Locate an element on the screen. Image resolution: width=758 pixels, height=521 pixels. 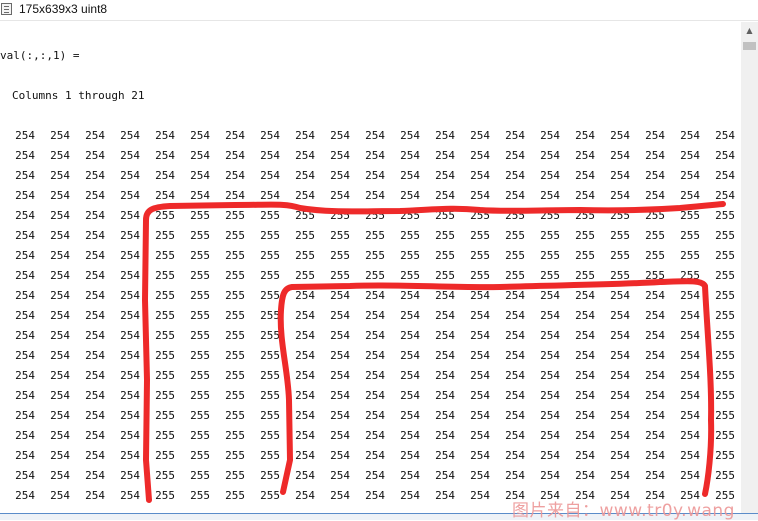
scroll-up-arrow-icon: ▲ is located at coordinates (749, 30).